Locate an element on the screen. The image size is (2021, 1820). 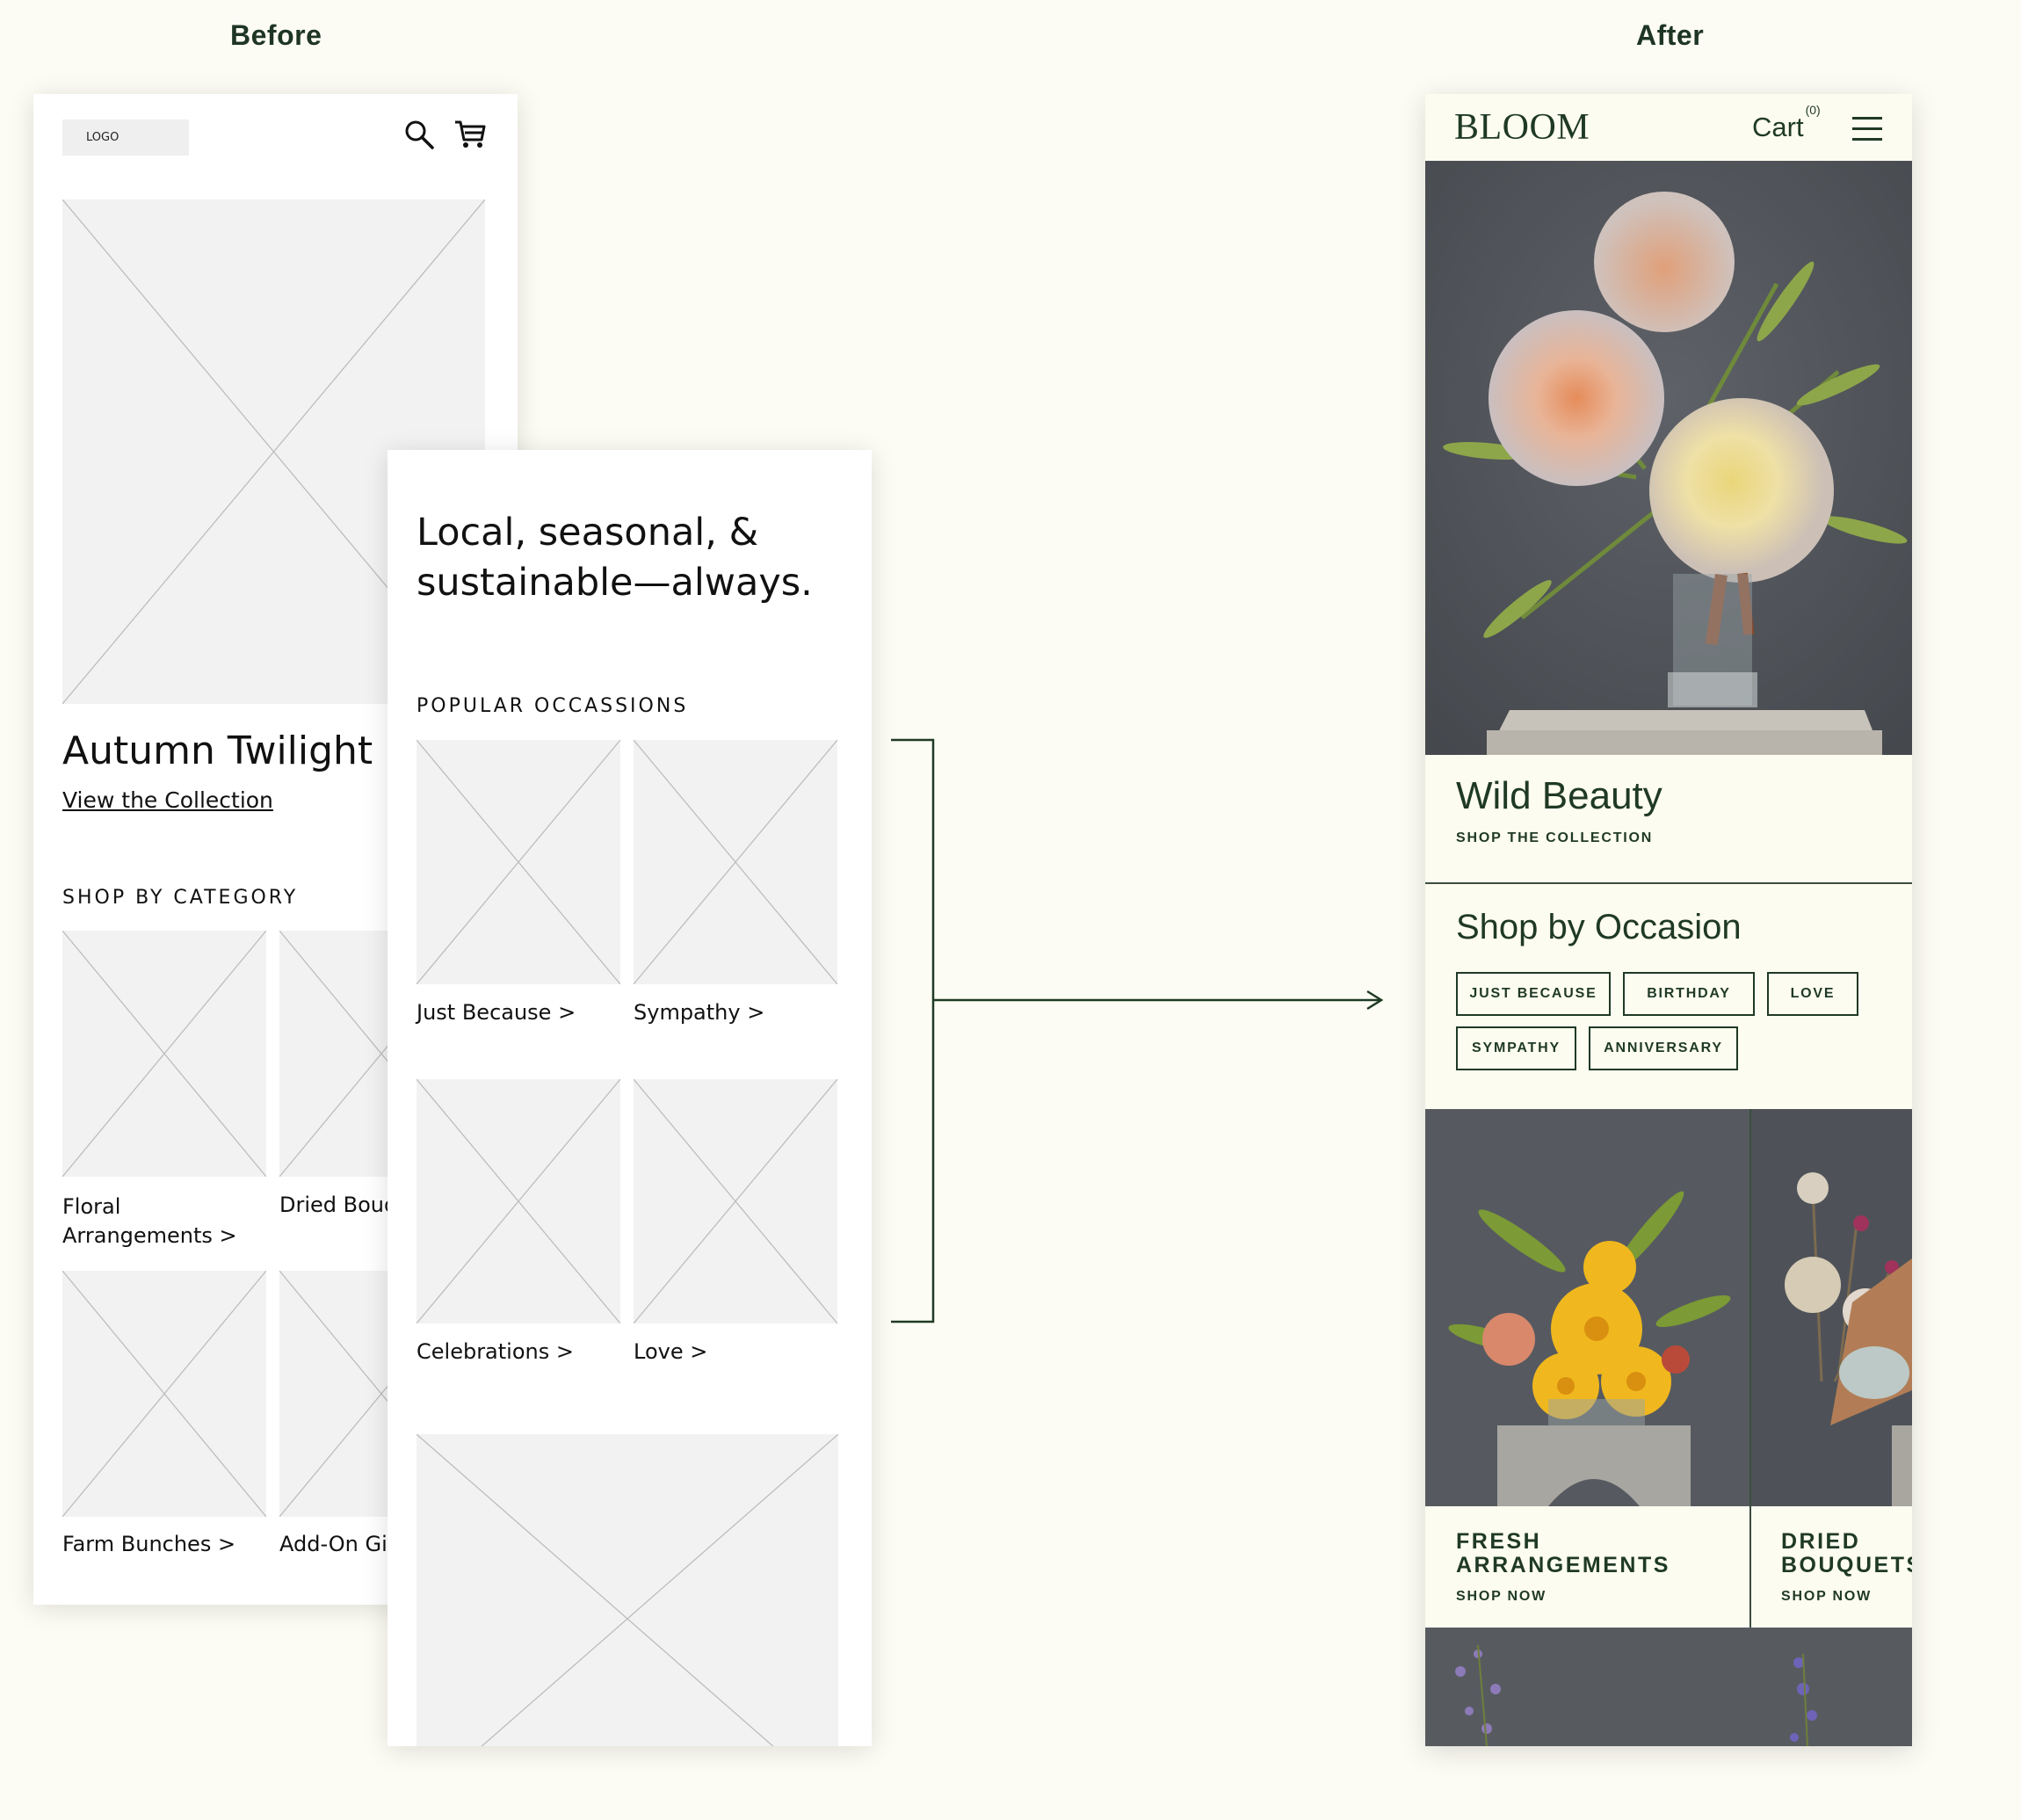
chip-birthday: BIRTHDAY is located at coordinates (1689, 994).